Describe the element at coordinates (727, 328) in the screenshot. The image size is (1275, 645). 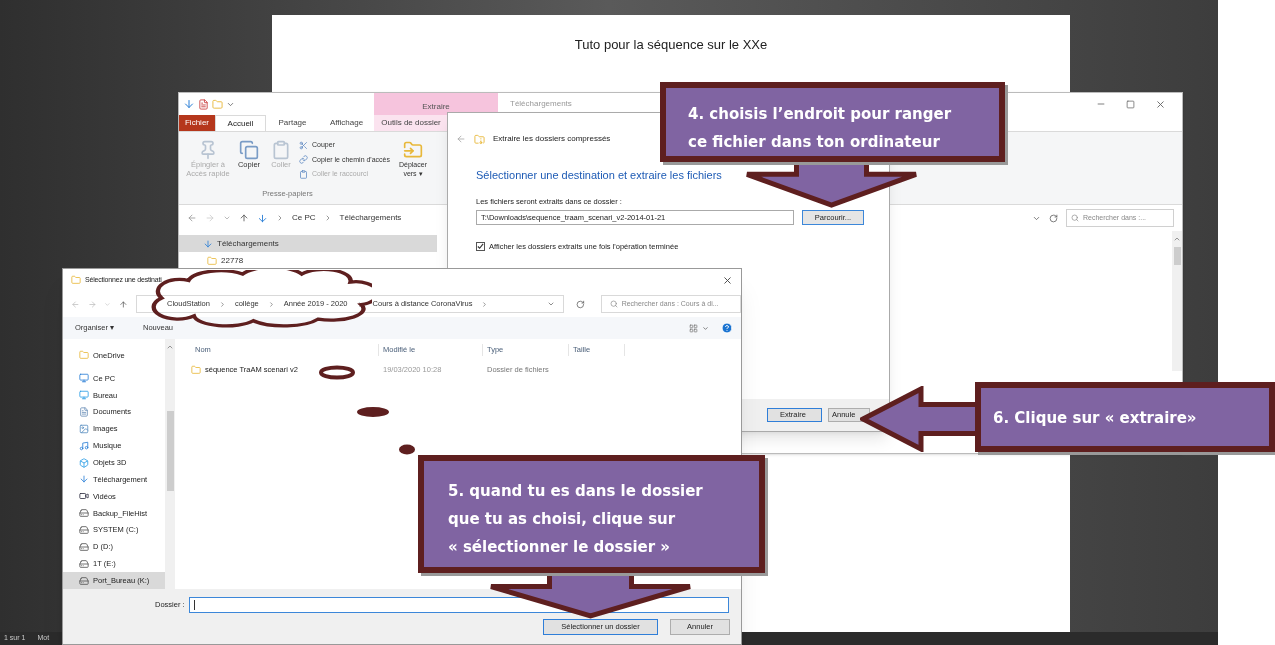
I see `help-icon` at that location.